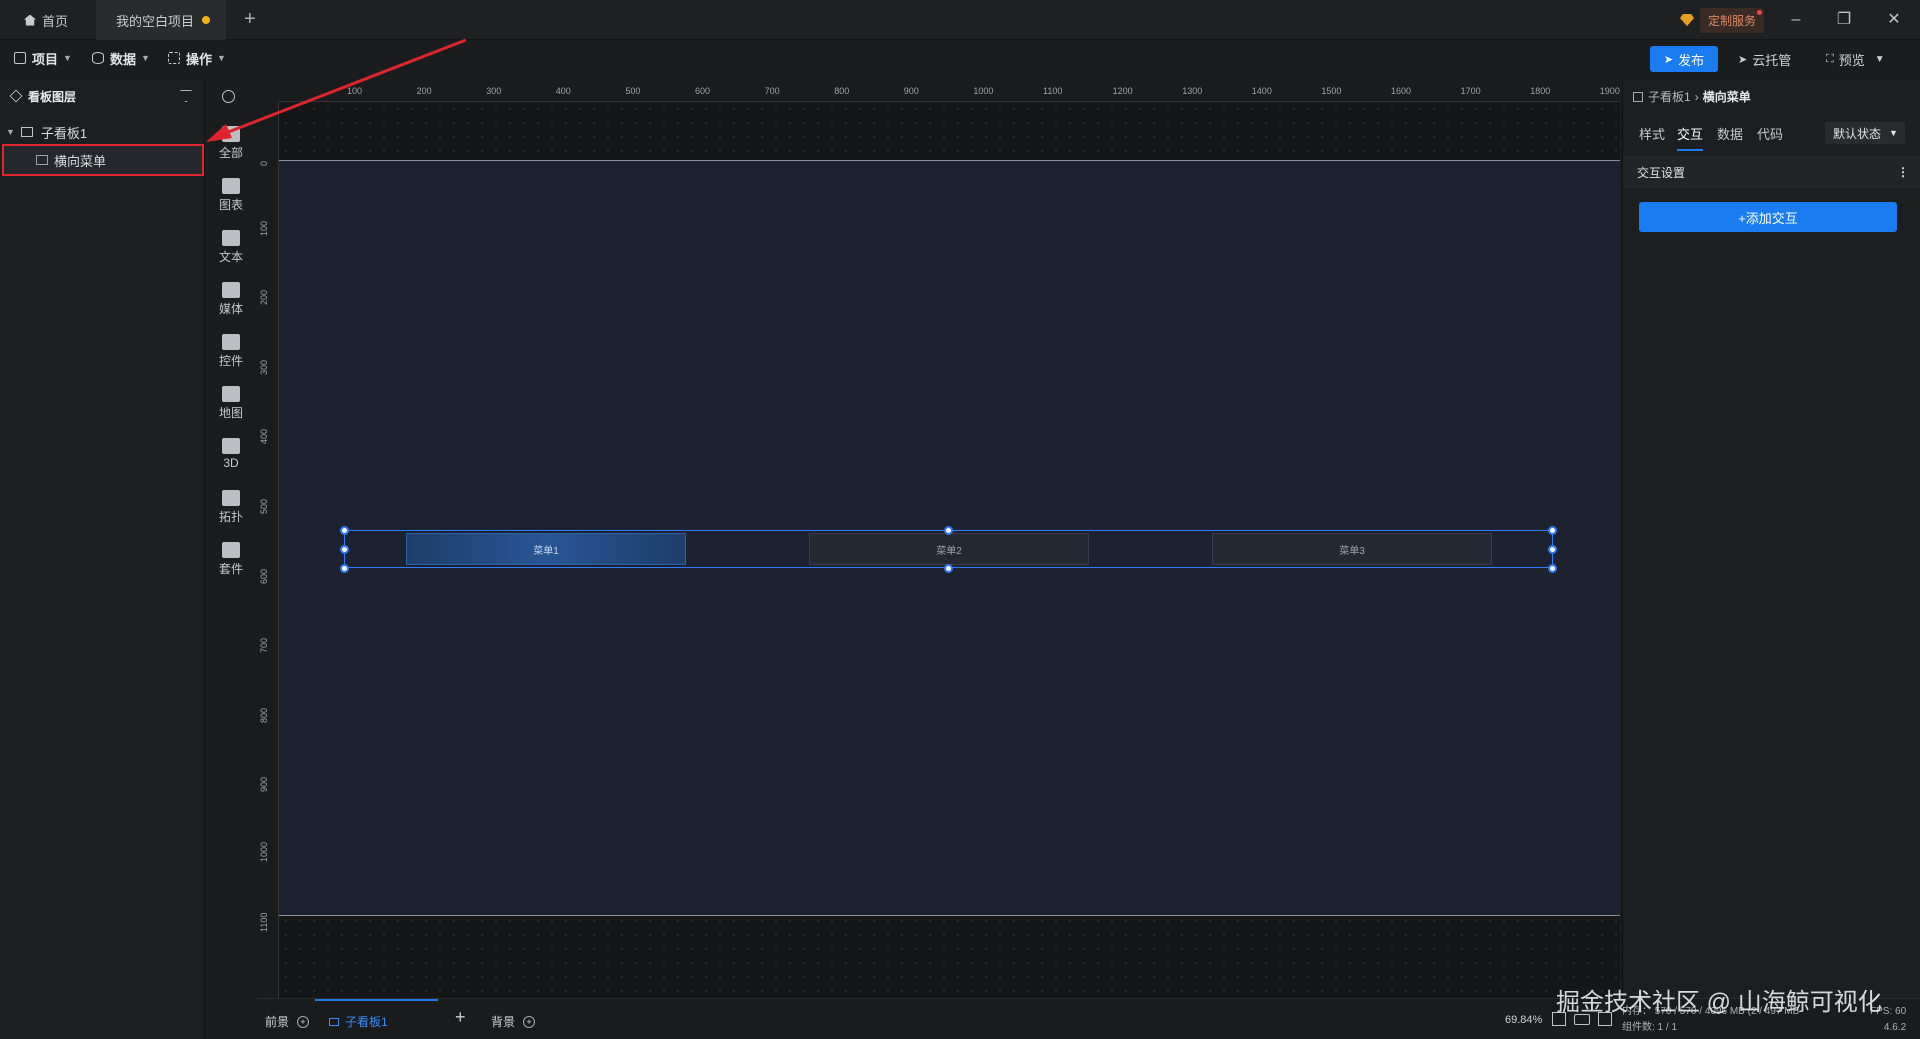 Image resolution: width=1920 pixels, height=1039 pixels. What do you see at coordinates (1652, 133) in the screenshot?
I see `tab-style: 样式` at bounding box center [1652, 133].